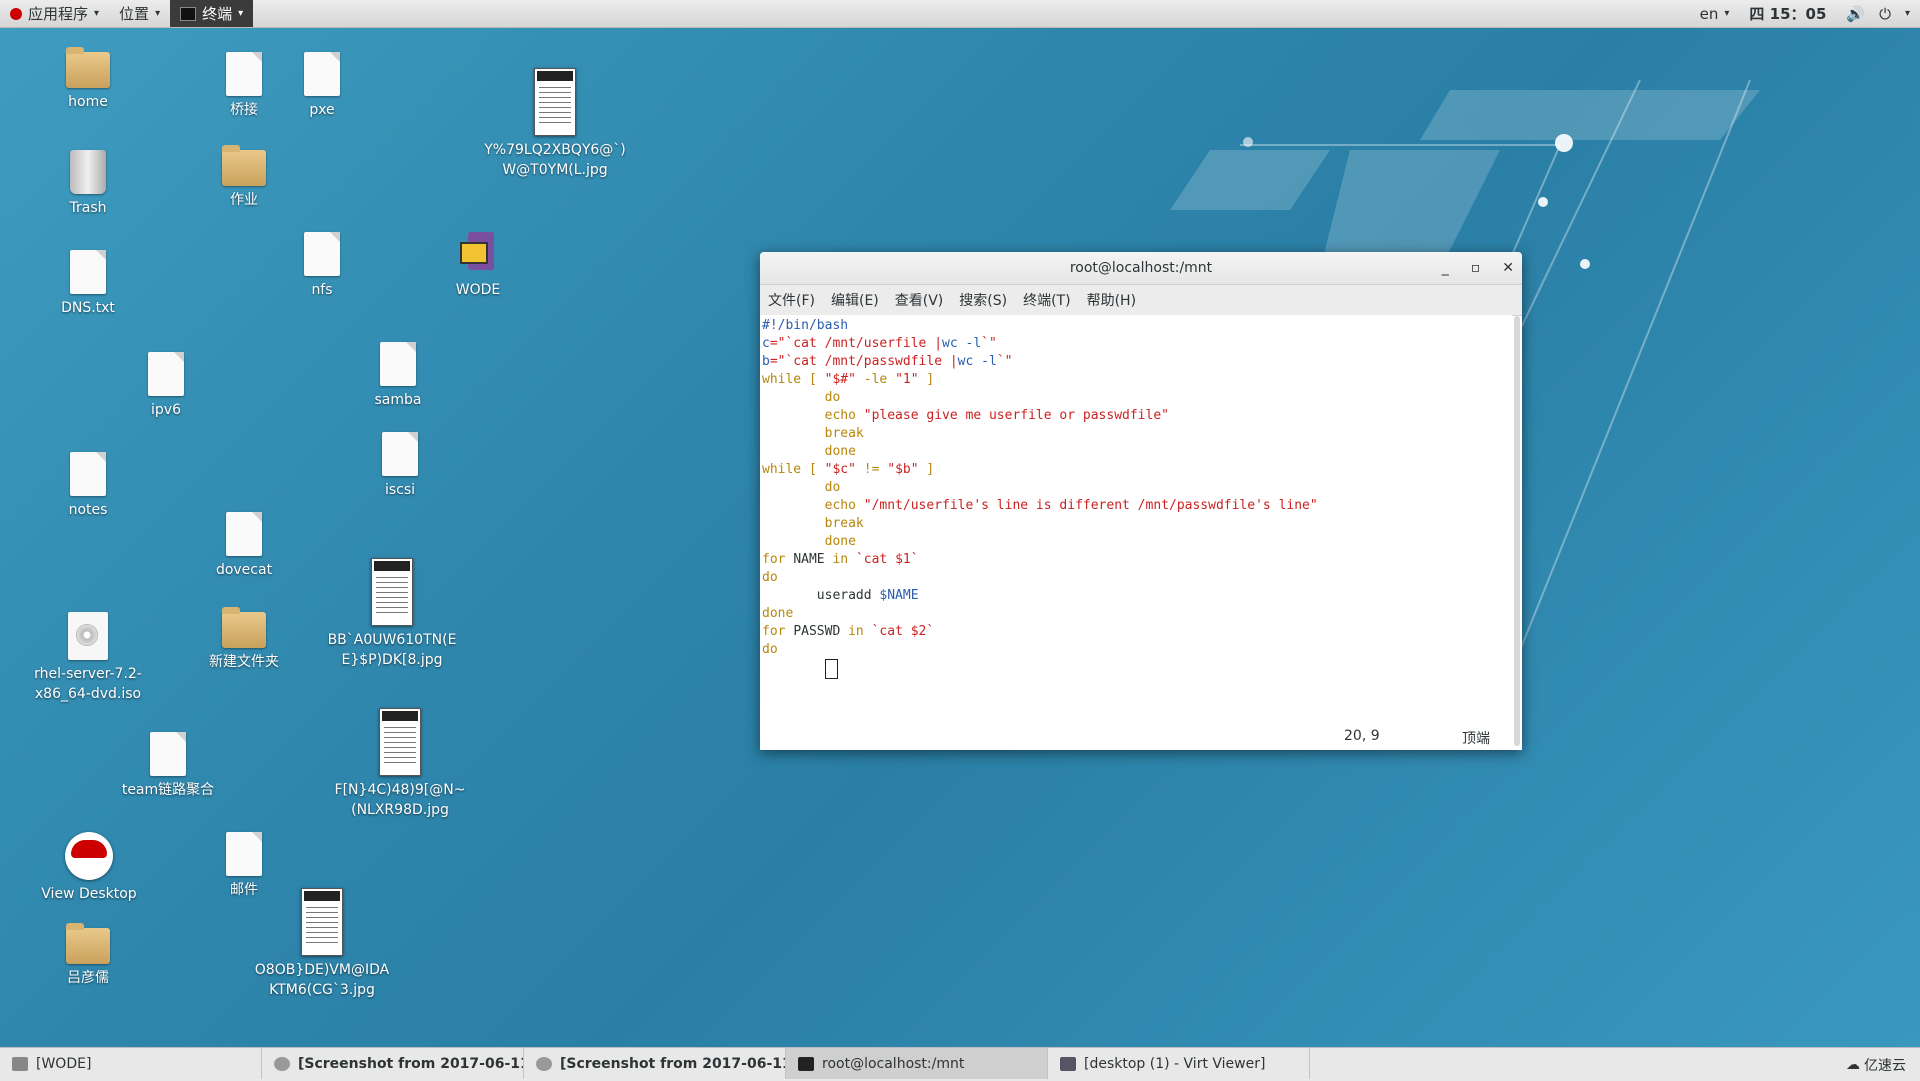  What do you see at coordinates (134, 14) in the screenshot?
I see `places-label: 位置` at bounding box center [134, 14].